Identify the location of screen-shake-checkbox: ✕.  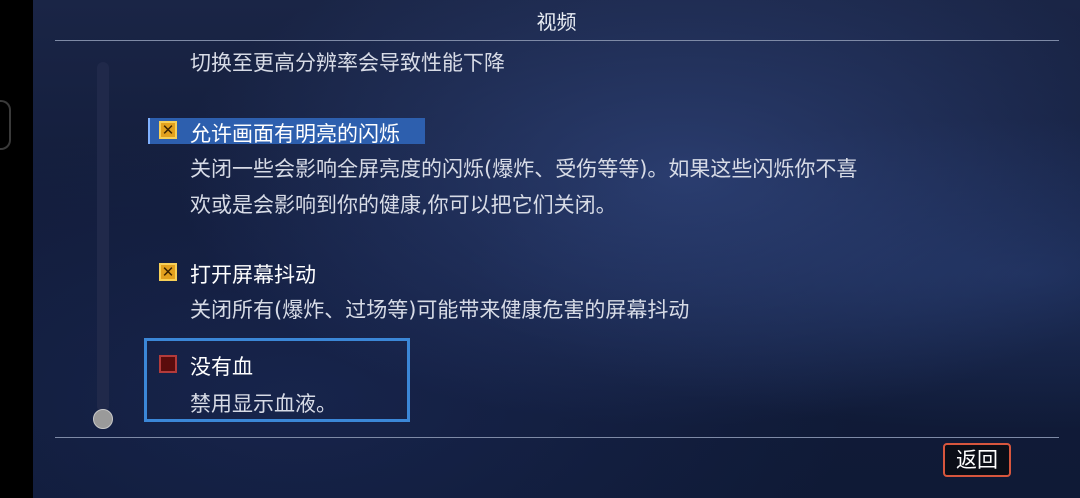
(168, 272).